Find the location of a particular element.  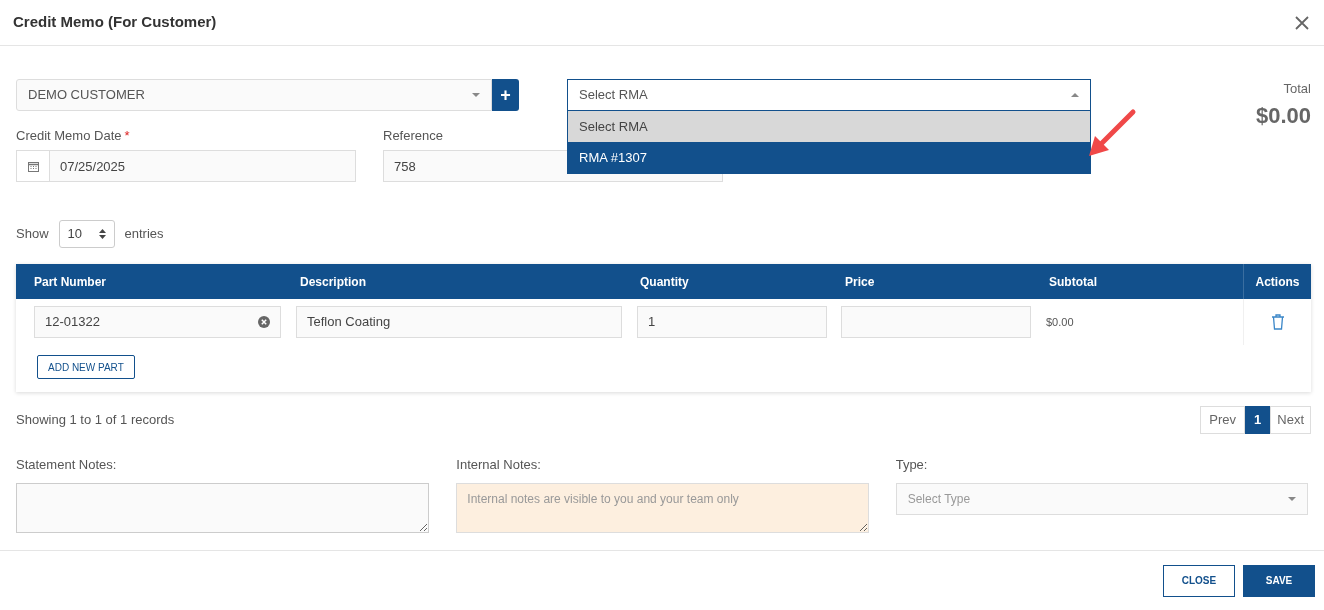

column-header: Quantity is located at coordinates (664, 282).